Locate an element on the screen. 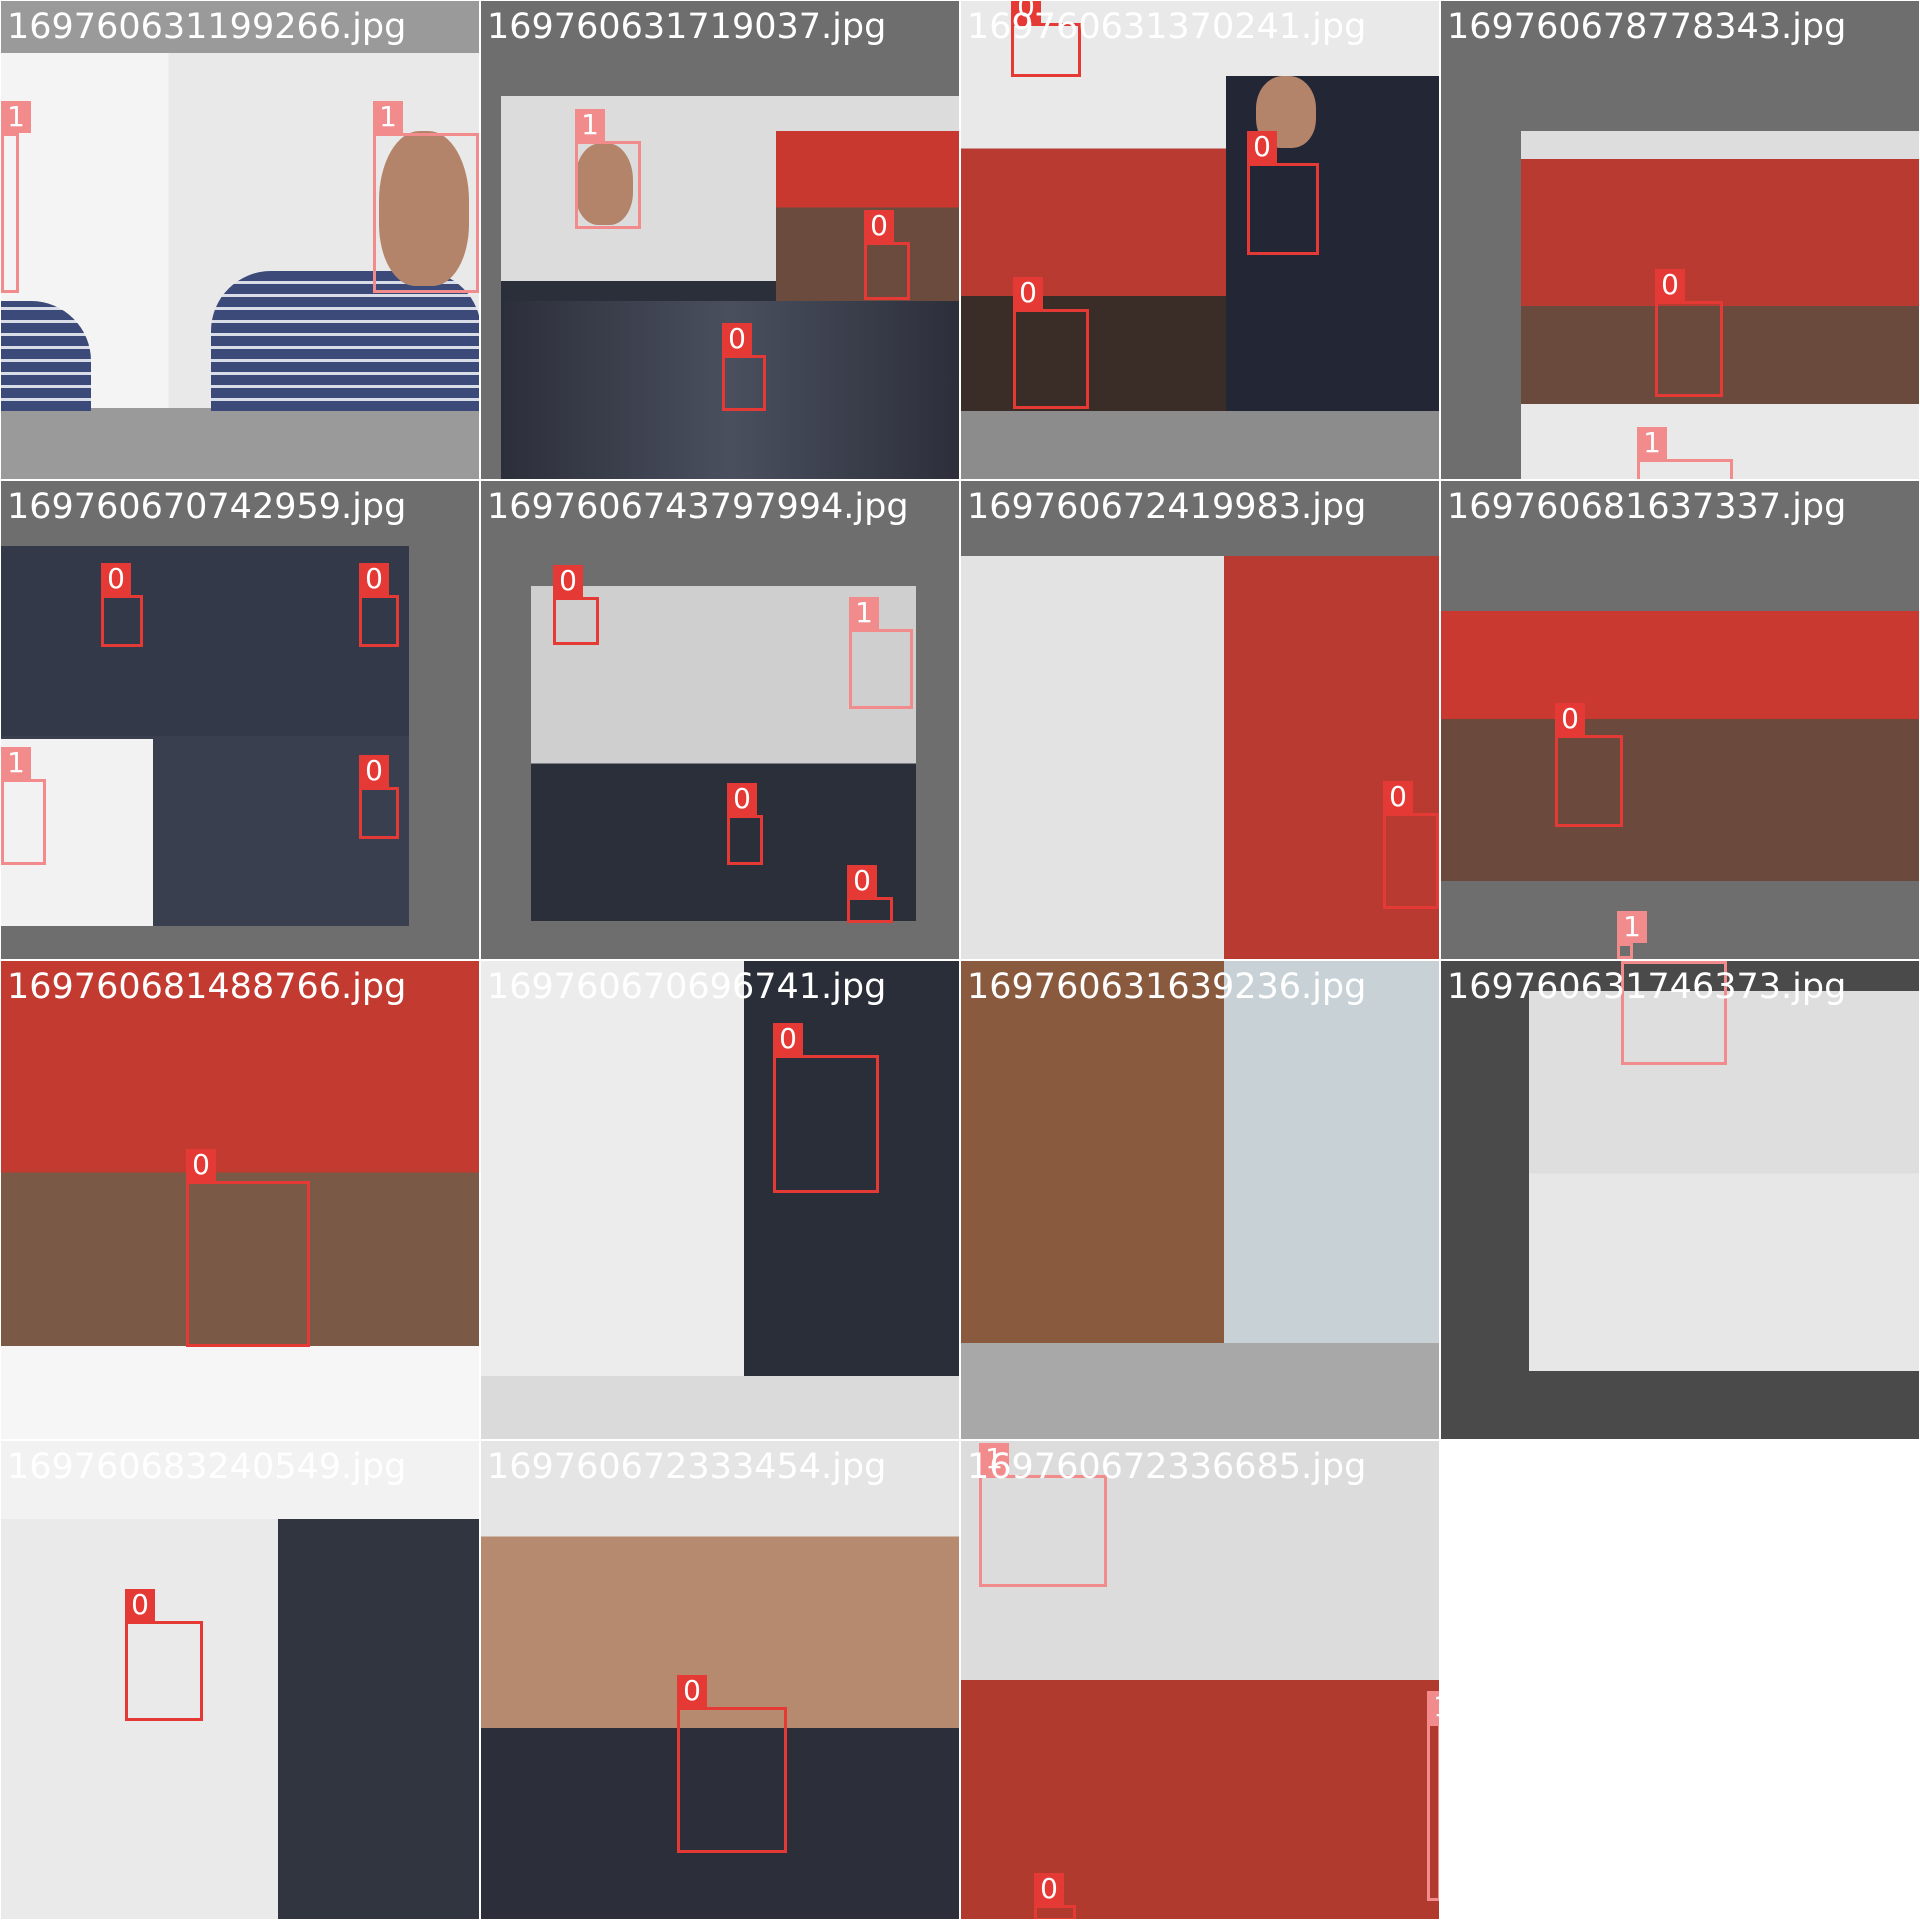 The height and width of the screenshot is (1920, 1920). tile-filename: 169760672333454.jpg is located at coordinates (687, 1467).